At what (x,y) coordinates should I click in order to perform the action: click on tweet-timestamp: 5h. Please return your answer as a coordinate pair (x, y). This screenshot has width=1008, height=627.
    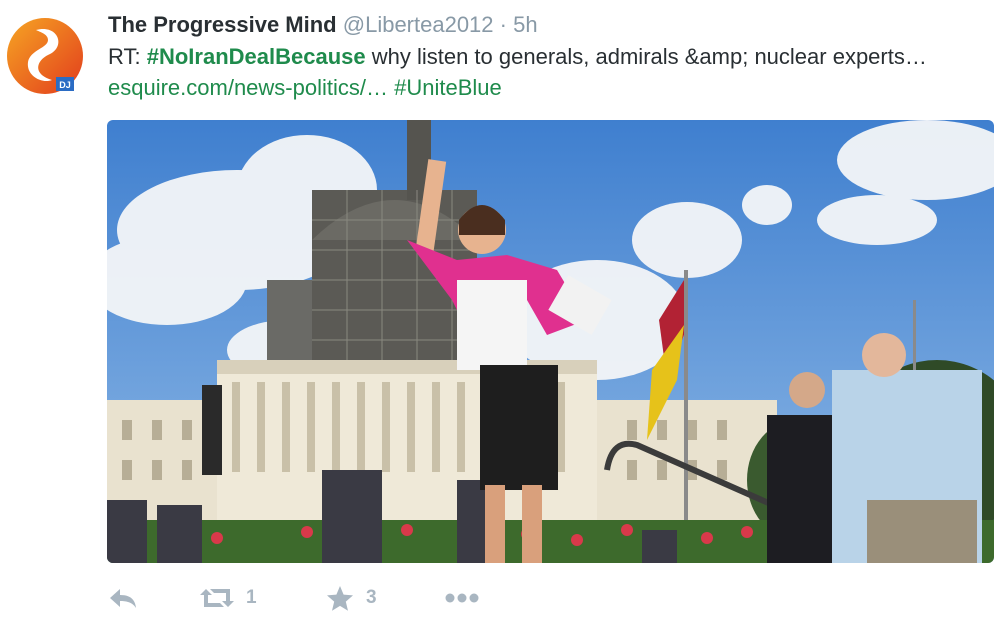
    Looking at the image, I should click on (525, 24).